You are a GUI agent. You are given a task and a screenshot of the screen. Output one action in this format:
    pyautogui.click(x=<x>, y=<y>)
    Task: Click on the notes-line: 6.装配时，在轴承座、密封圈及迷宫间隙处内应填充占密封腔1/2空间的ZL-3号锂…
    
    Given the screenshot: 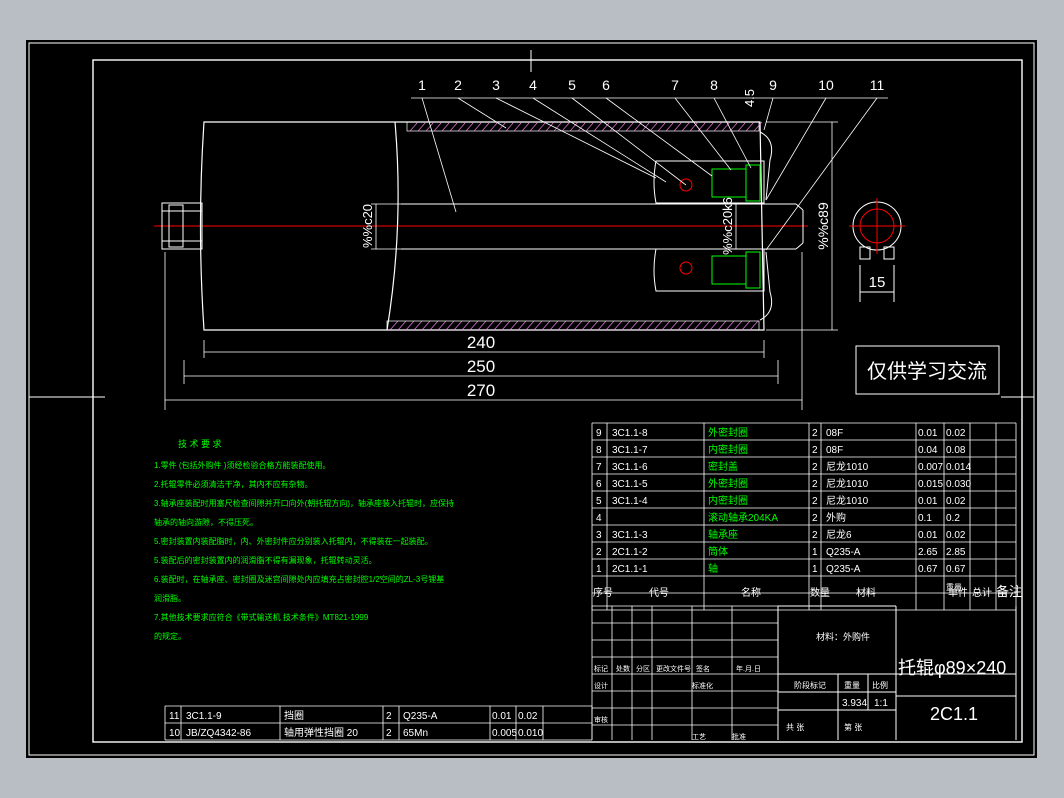 What is the action you would take?
    pyautogui.click(x=299, y=579)
    